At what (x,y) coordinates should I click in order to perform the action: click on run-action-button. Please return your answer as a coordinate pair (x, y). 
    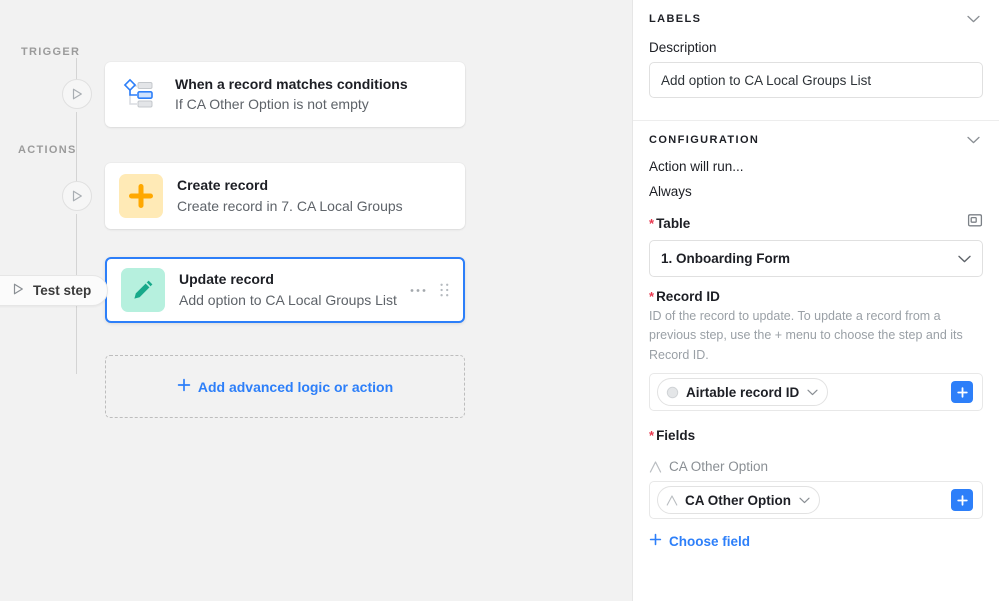
    Looking at the image, I should click on (77, 196).